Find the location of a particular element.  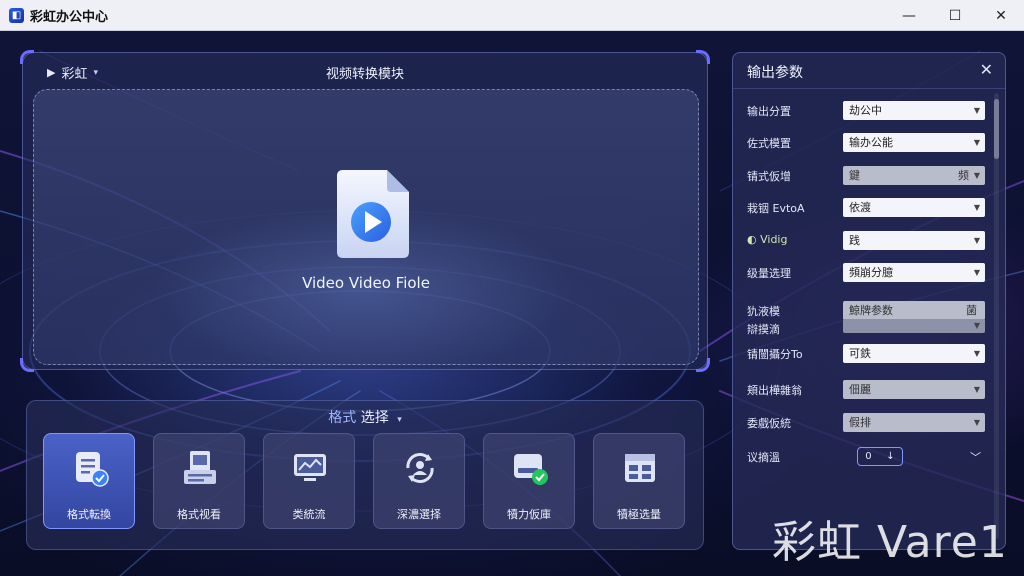

setting-select: 佃麗 ▼ is located at coordinates (914, 389).